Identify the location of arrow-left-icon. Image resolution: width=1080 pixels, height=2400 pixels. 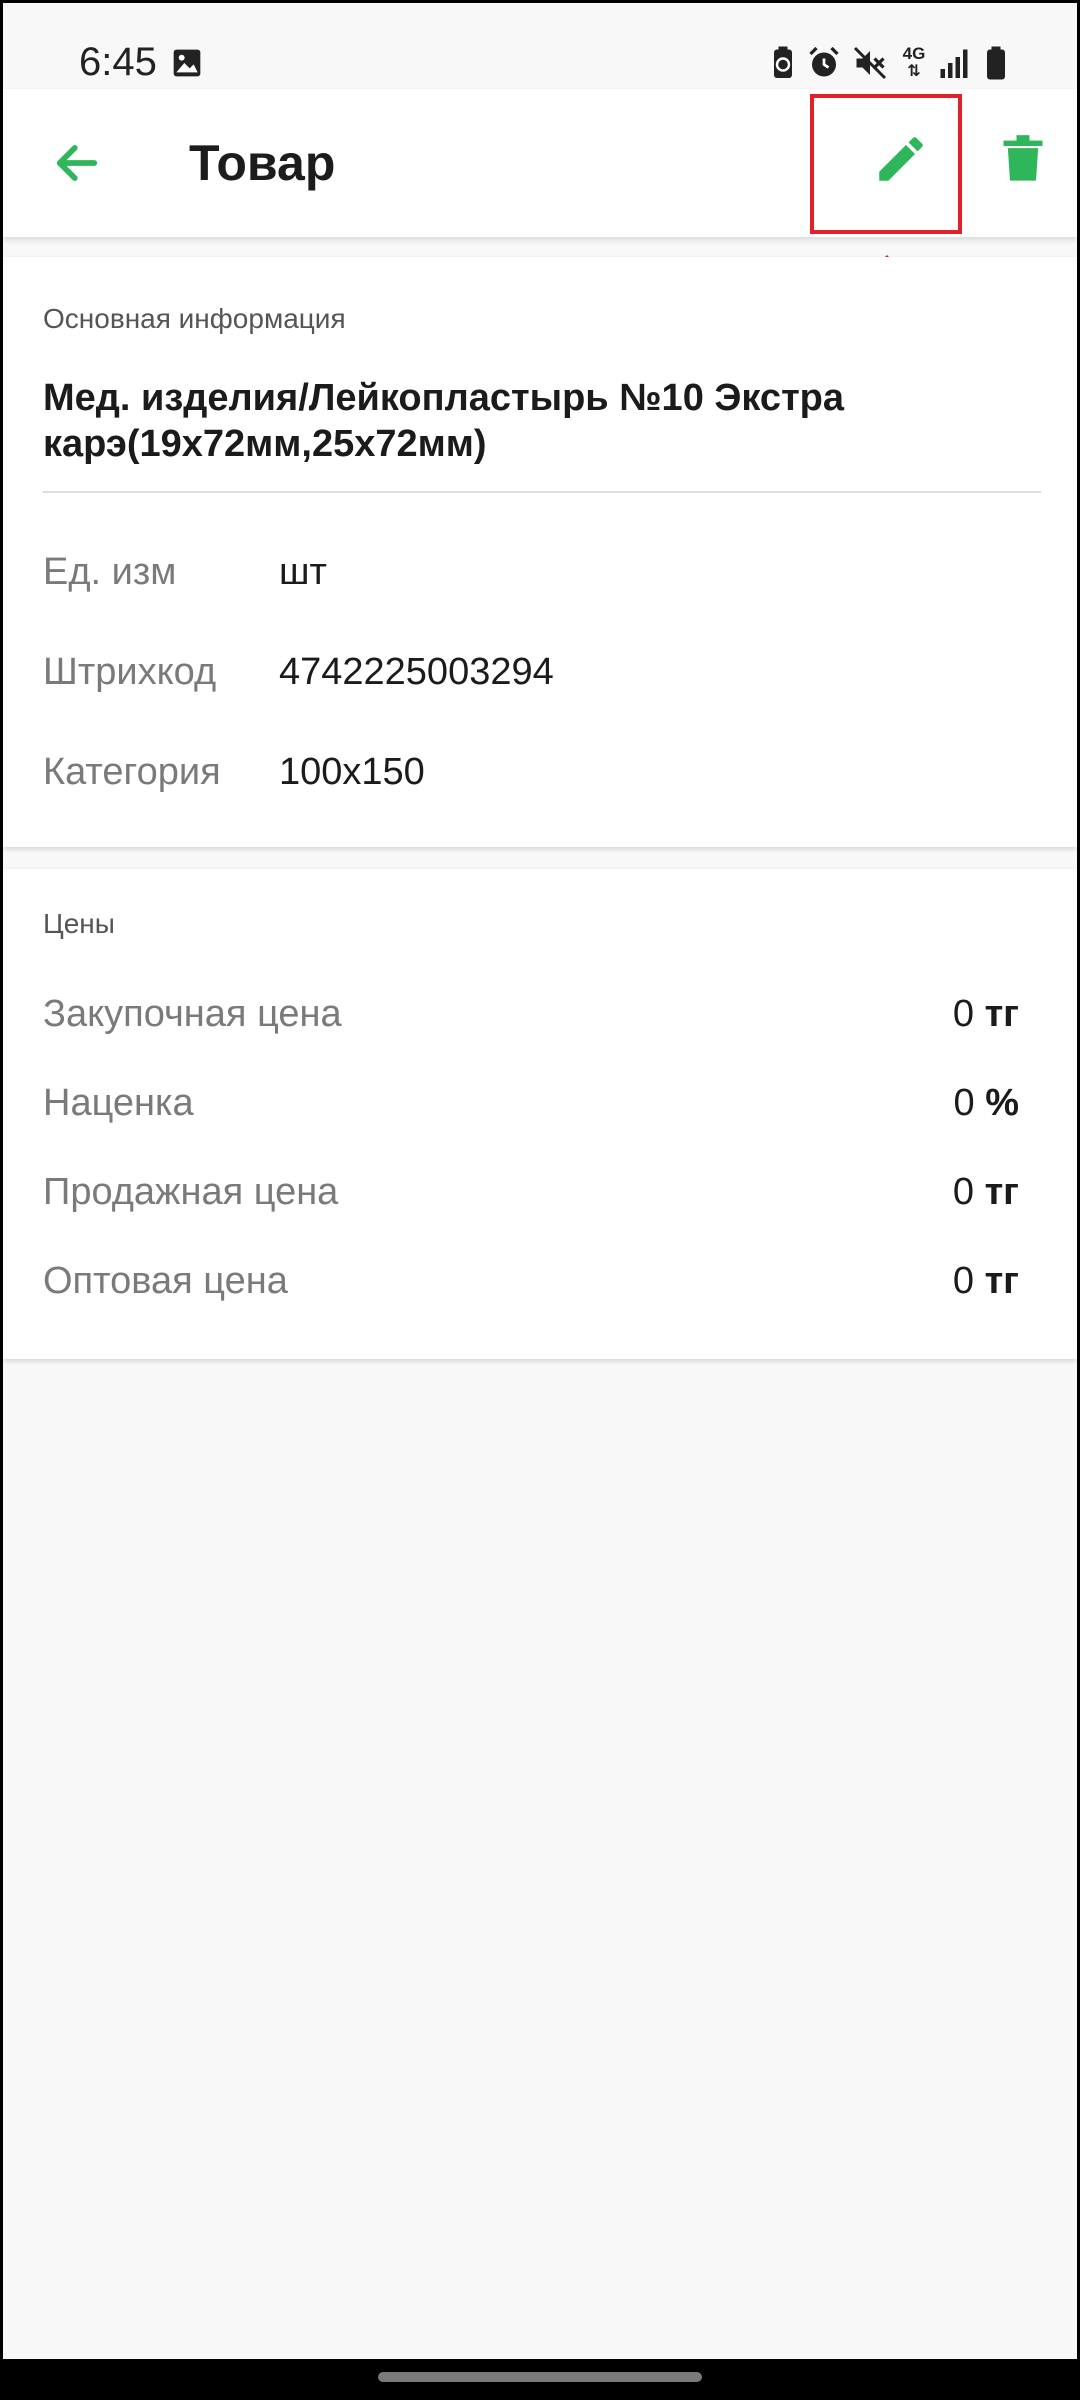
(77, 163).